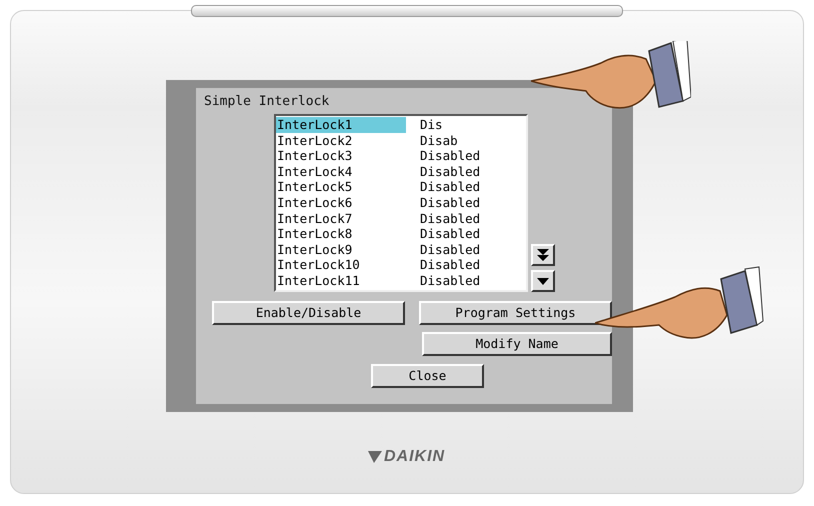 The image size is (814, 506). Describe the element at coordinates (401, 250) in the screenshot. I see `list-item: InterLock9 Disabled` at that location.